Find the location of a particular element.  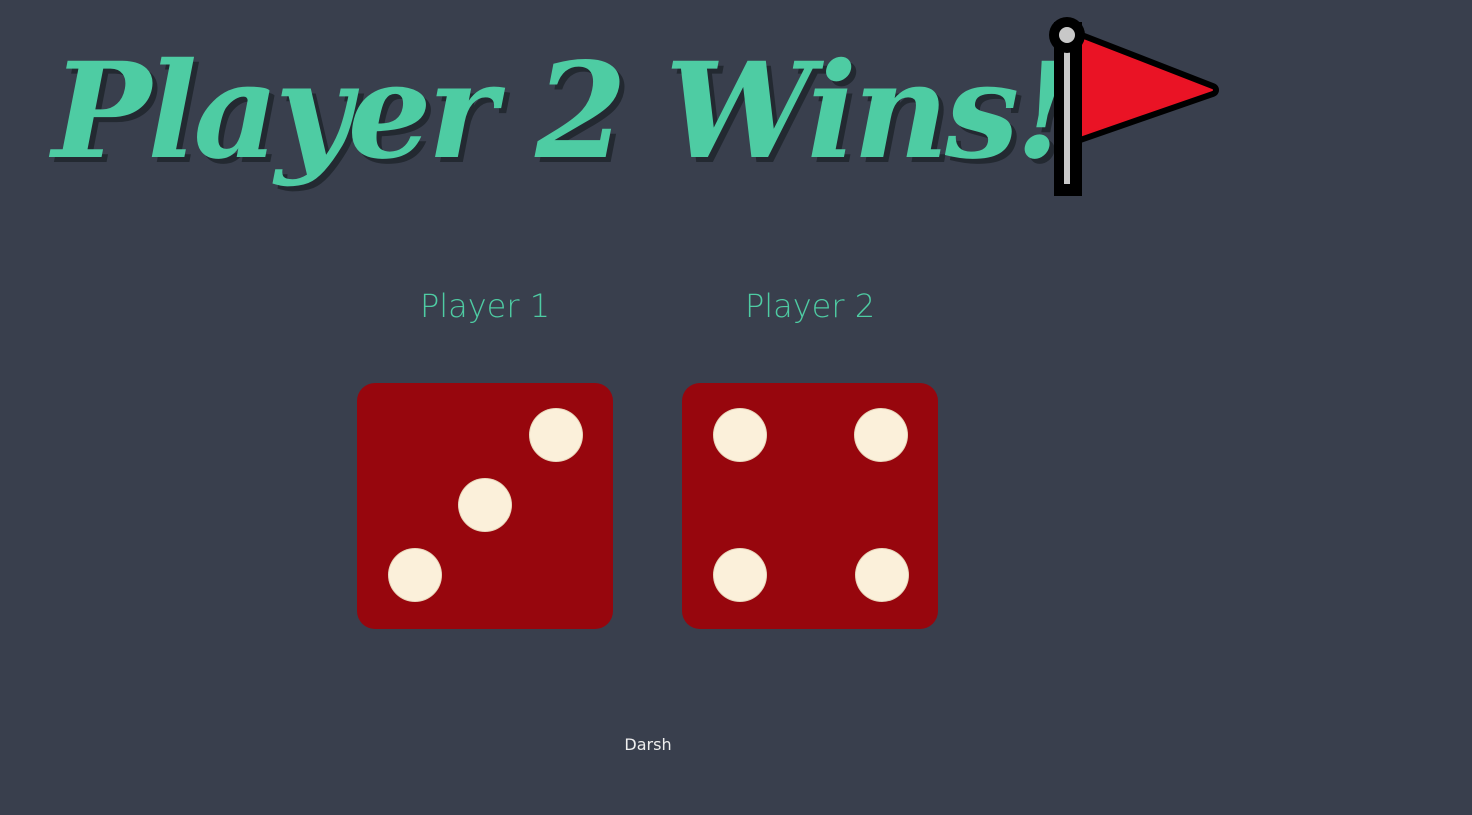

red-flag-icon is located at coordinates (1134, 106).